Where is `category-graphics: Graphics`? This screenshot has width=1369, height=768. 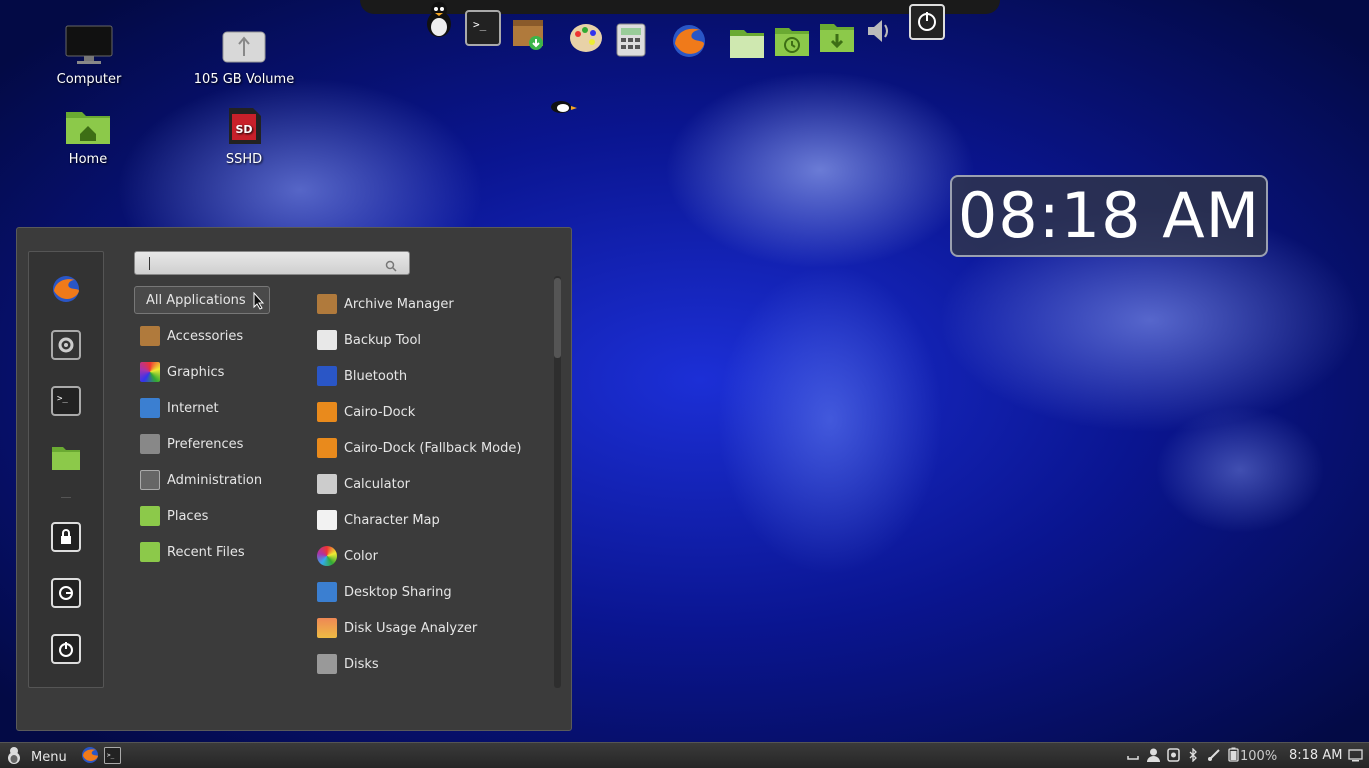
category-graphics: Graphics is located at coordinates (224, 372).